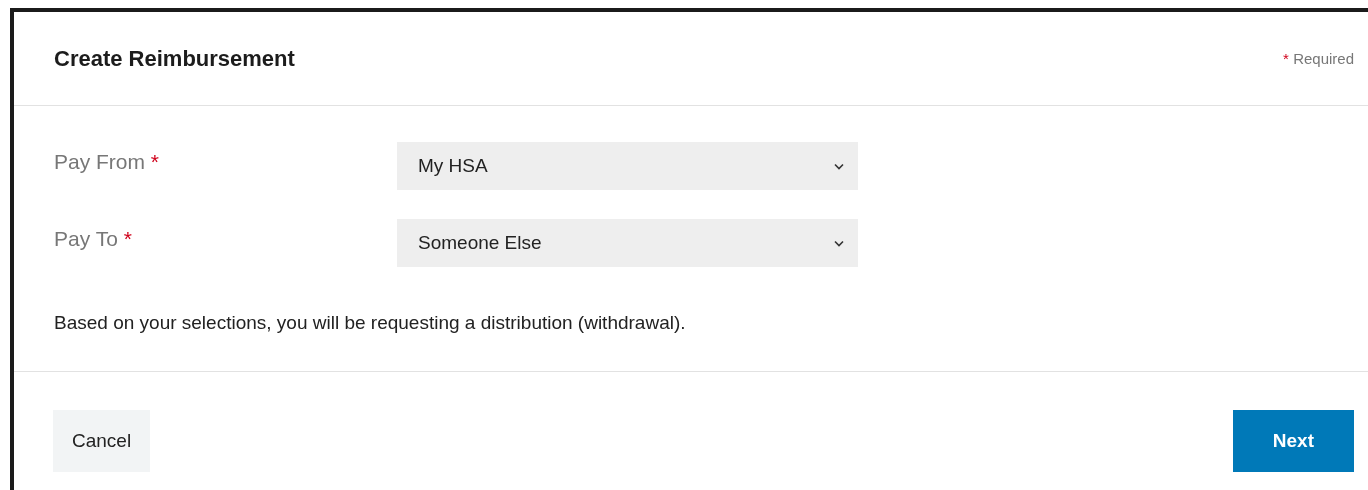  I want to click on next-button: Next, so click(1293, 441).